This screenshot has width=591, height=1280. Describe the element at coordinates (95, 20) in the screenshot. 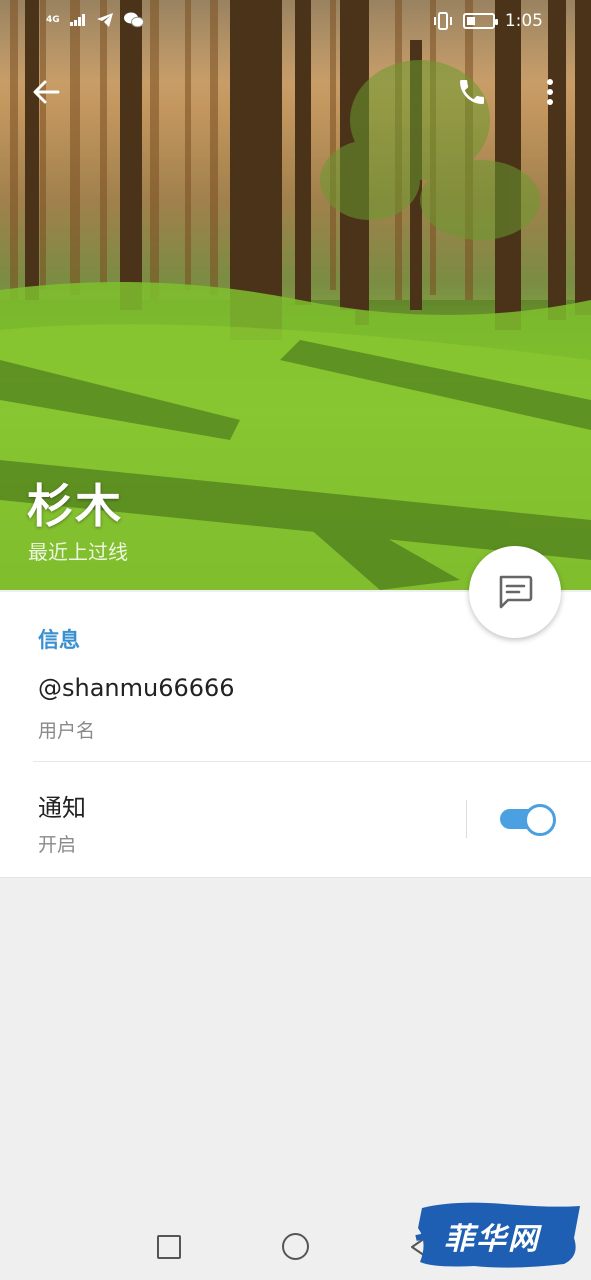

I see `status-left: 4G` at that location.